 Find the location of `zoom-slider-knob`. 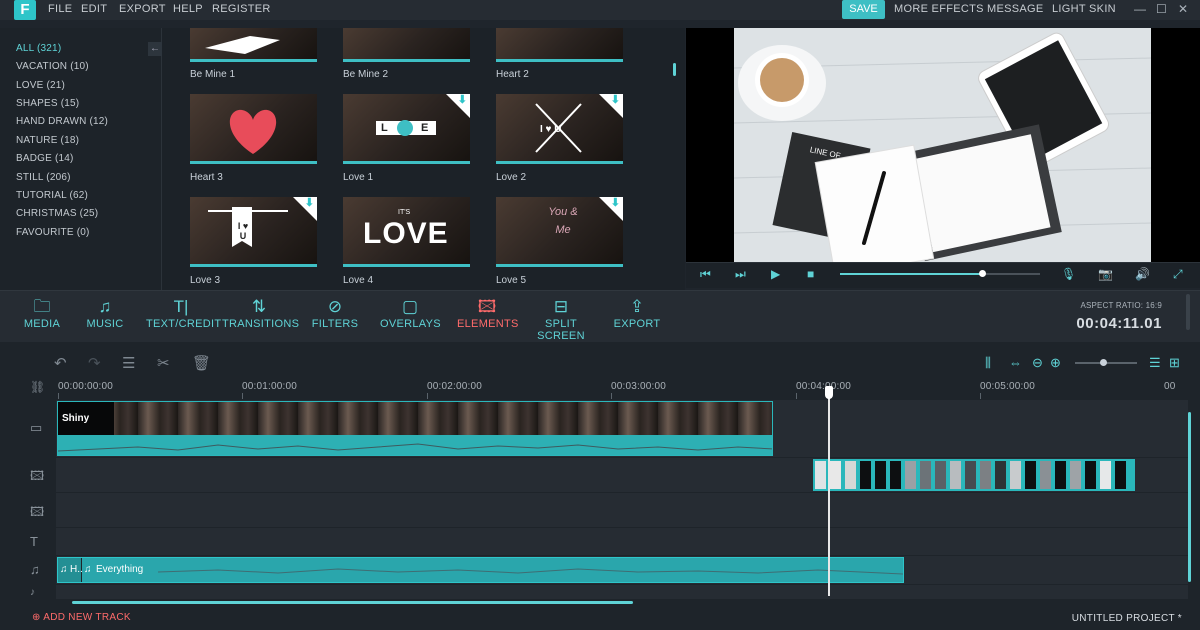

zoom-slider-knob is located at coordinates (1103, 362).